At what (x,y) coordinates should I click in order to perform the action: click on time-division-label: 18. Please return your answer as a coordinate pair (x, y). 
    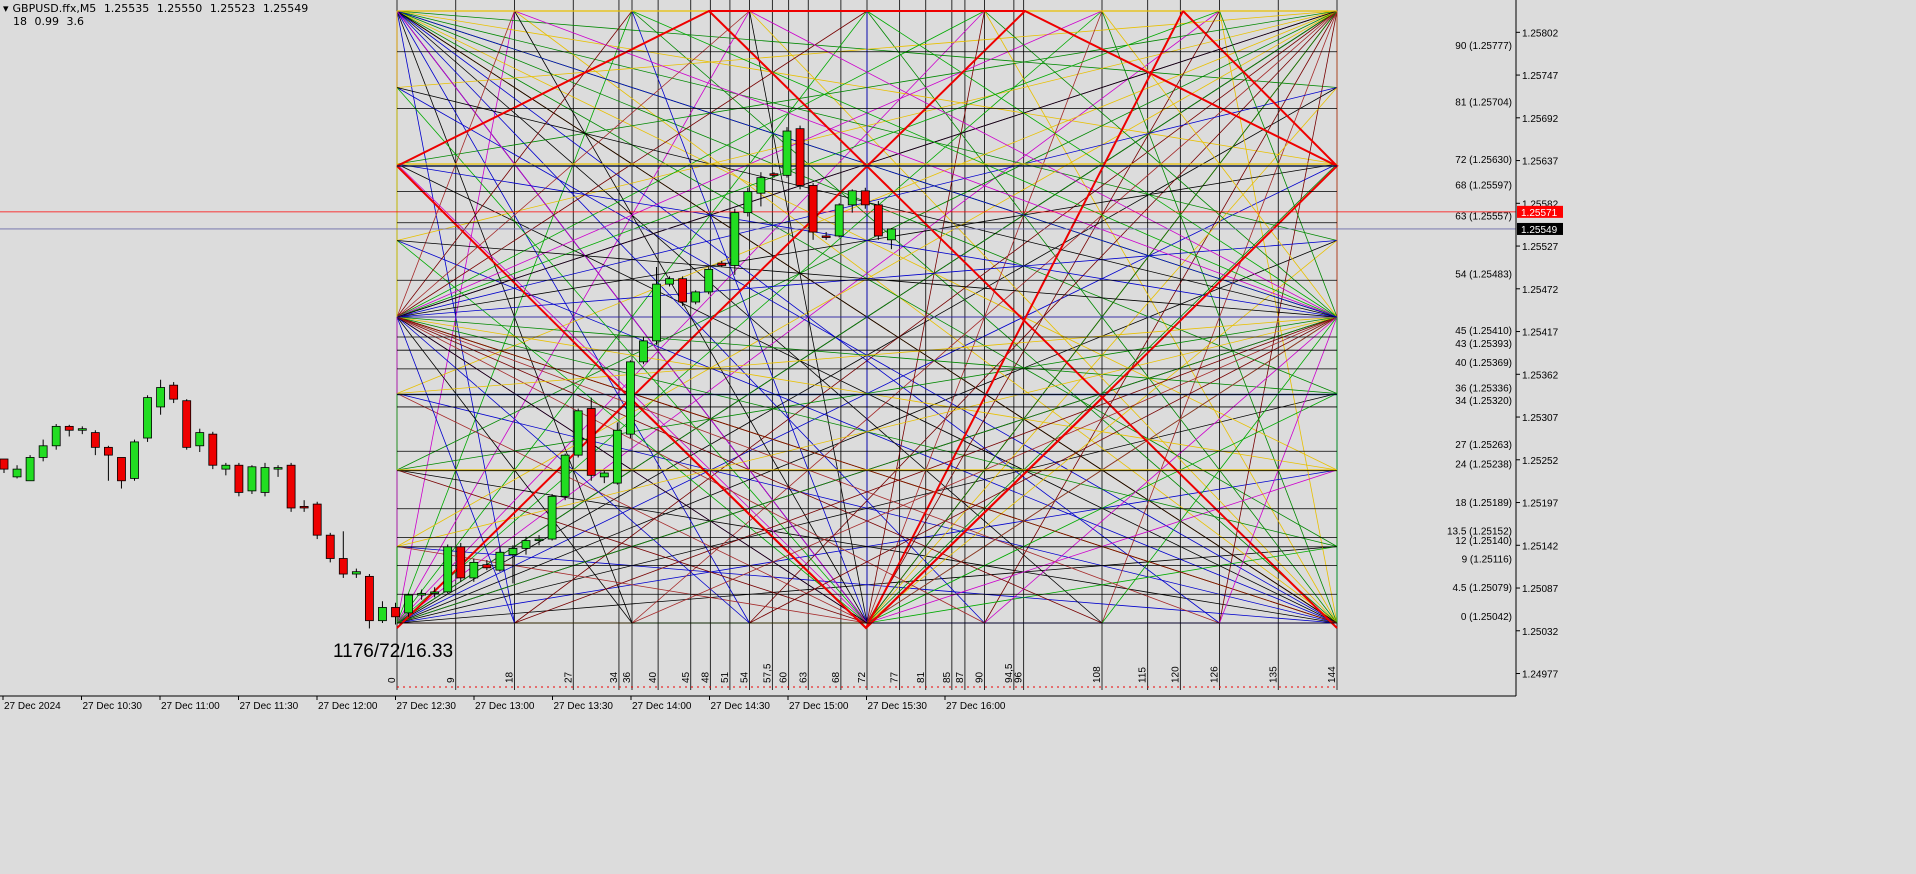
    Looking at the image, I should click on (510, 677).